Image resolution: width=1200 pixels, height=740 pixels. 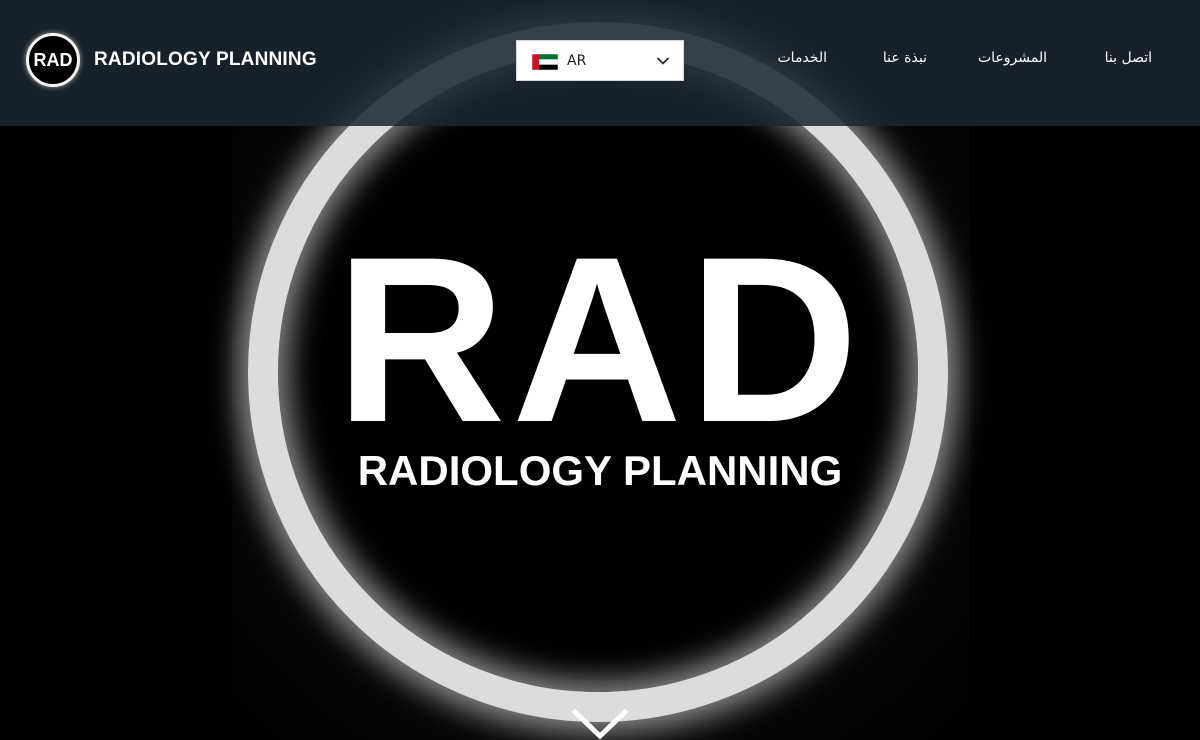 What do you see at coordinates (600, 724) in the screenshot?
I see `scroll-down-chevron-icon` at bounding box center [600, 724].